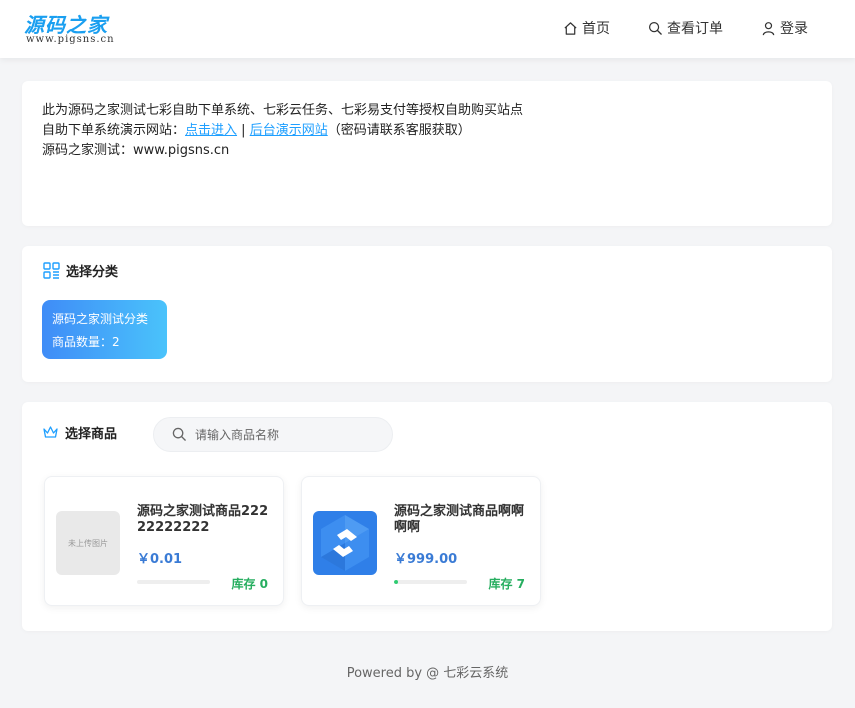 Image resolution: width=855 pixels, height=708 pixels. I want to click on category-count: 商品数量：2, so click(86, 342).